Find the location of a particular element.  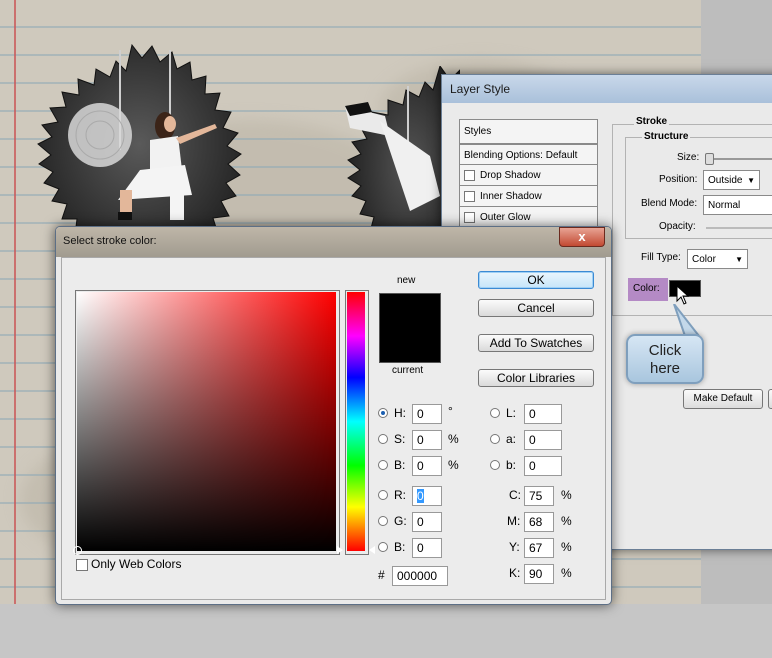

magenta-label: M: is located at coordinates (514, 521).